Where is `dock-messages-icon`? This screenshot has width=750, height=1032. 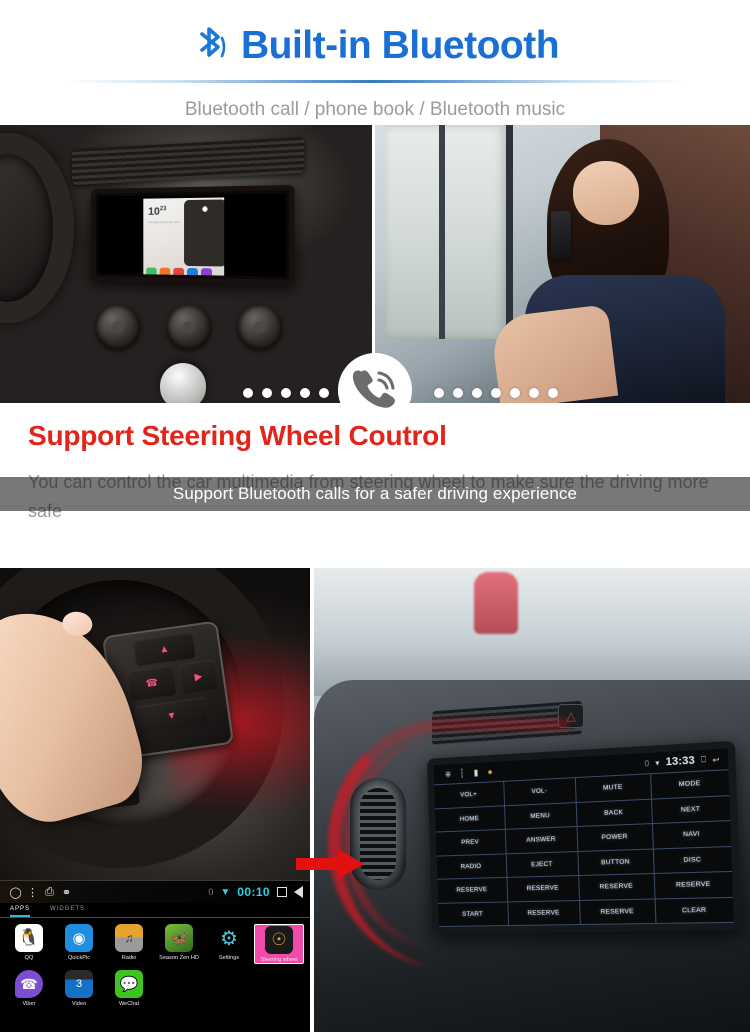 dock-messages-icon is located at coordinates (179, 272).